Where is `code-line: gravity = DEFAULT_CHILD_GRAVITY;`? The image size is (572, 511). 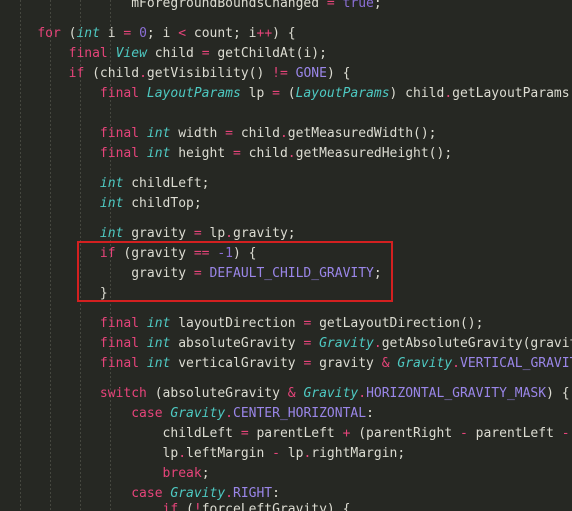 code-line: gravity = DEFAULT_CHILD_GRAVITY; is located at coordinates (191, 274).